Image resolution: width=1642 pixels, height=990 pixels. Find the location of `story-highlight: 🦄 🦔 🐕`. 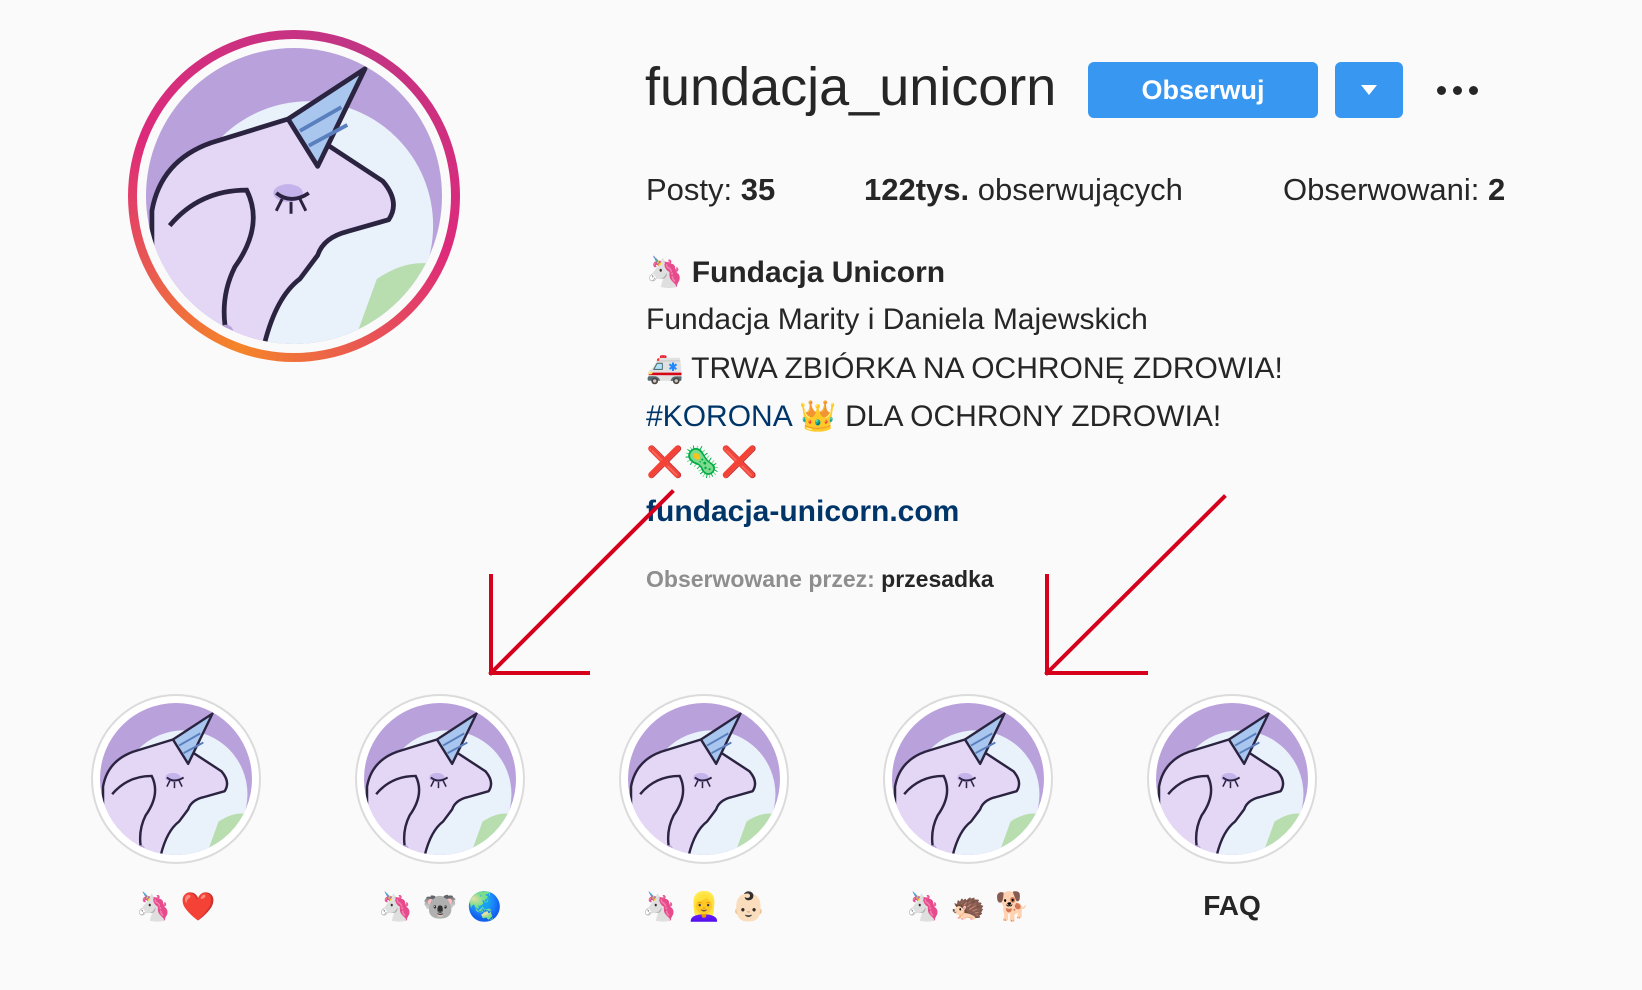

story-highlight: 🦄 🦔 🐕 is located at coordinates (968, 808).